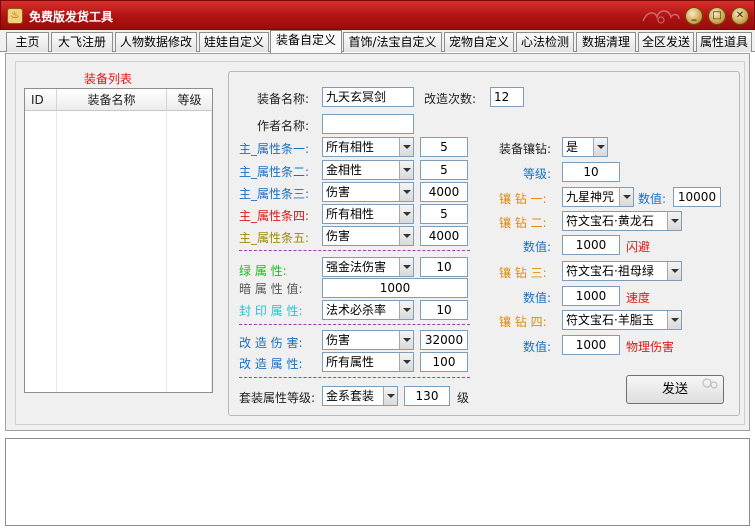  Describe the element at coordinates (368, 340) in the screenshot. I see `modify-damage-select: 伤害` at that location.